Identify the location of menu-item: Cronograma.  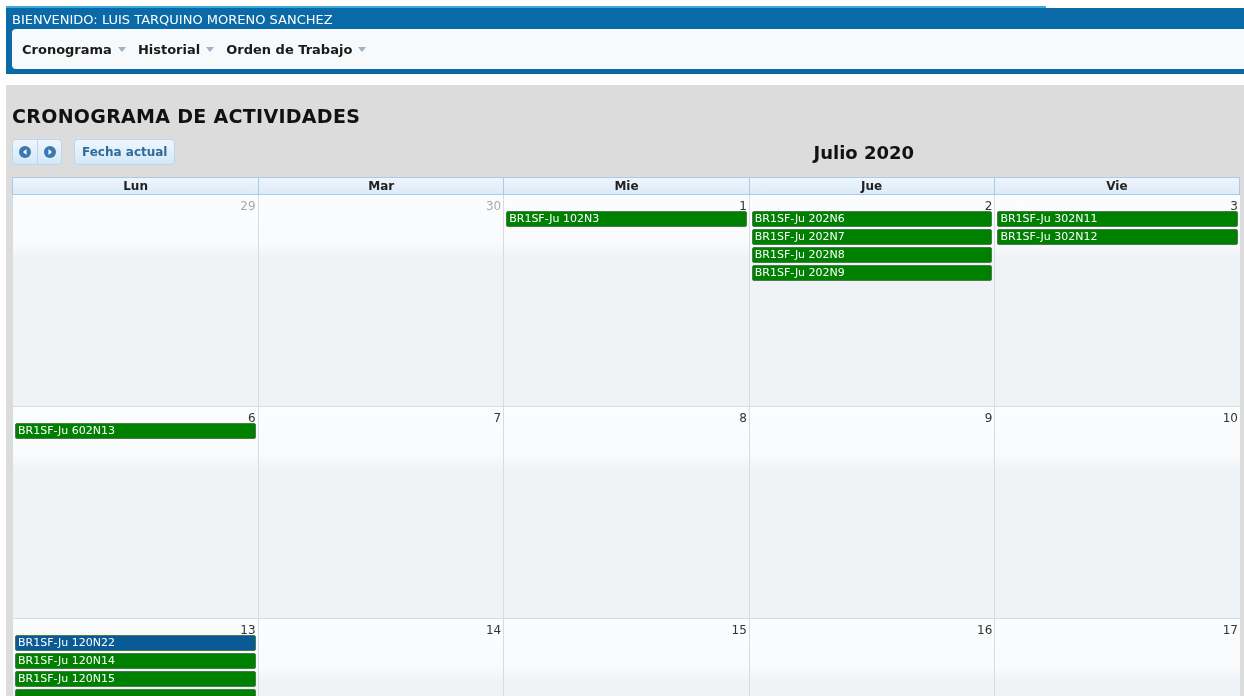
(74, 49).